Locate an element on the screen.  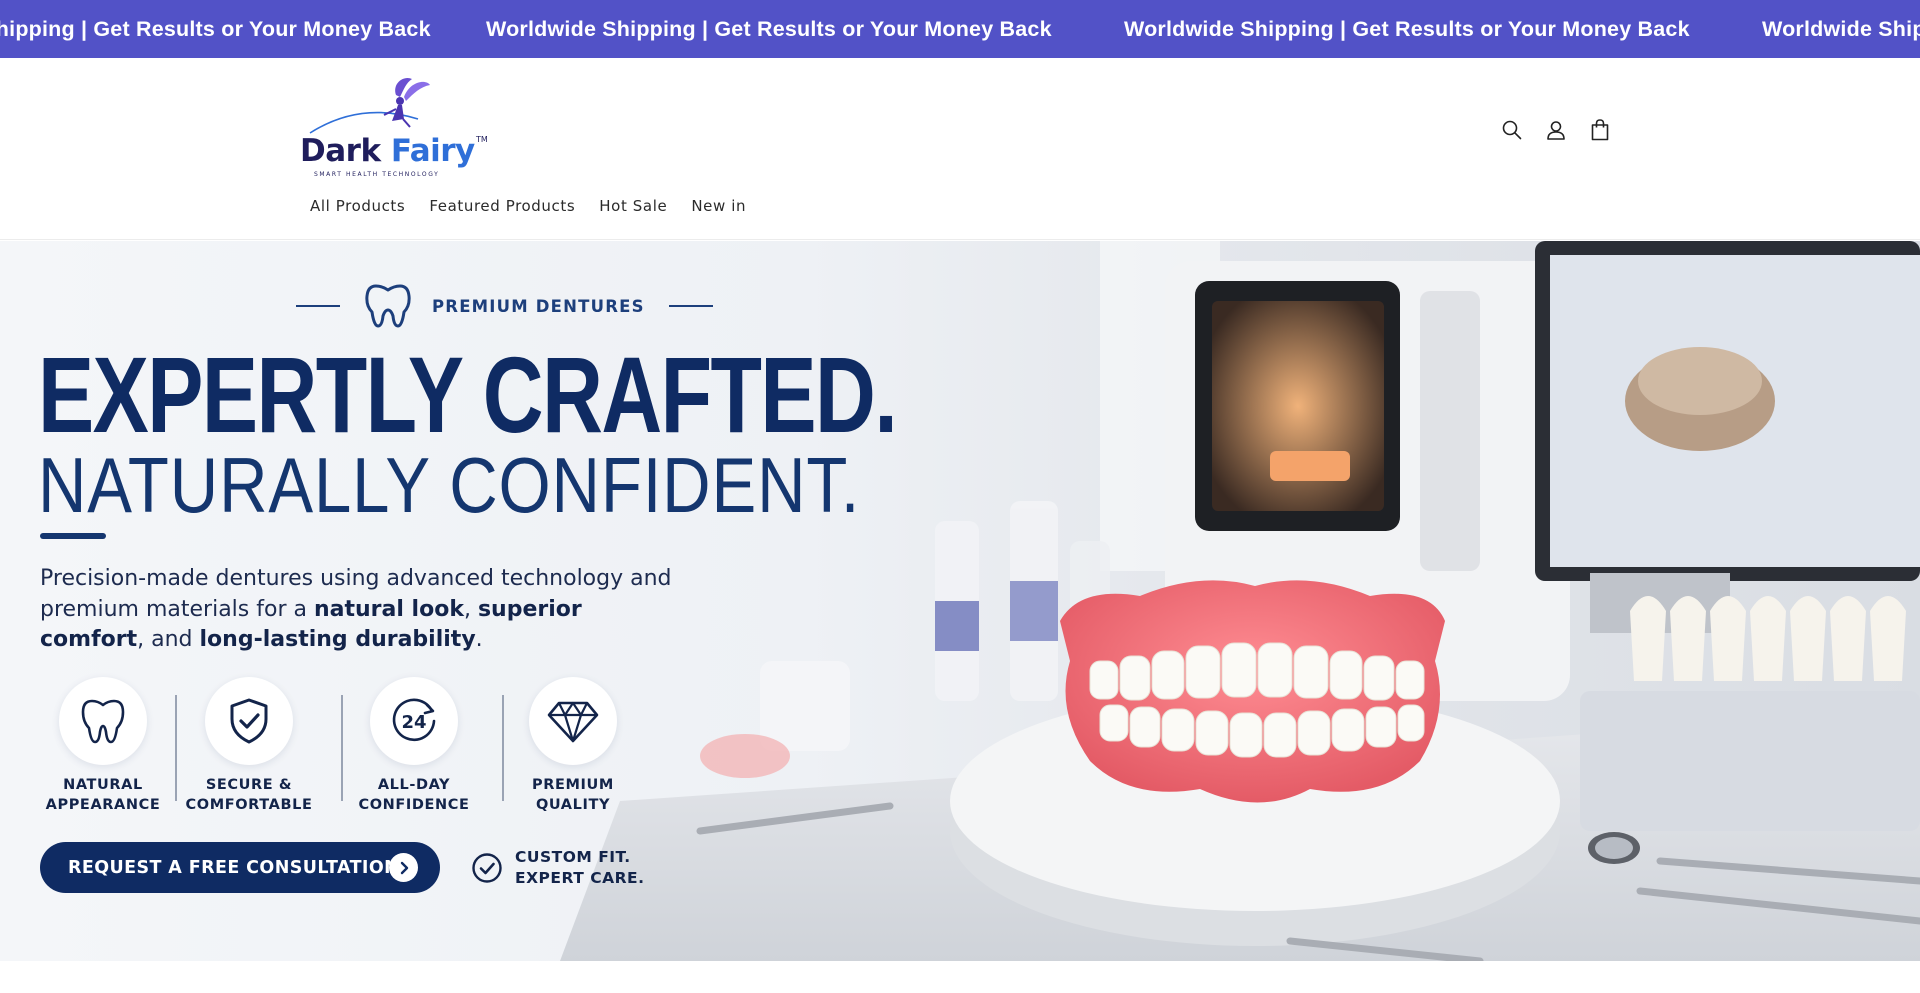
shield-check-icon is located at coordinates (249, 721).